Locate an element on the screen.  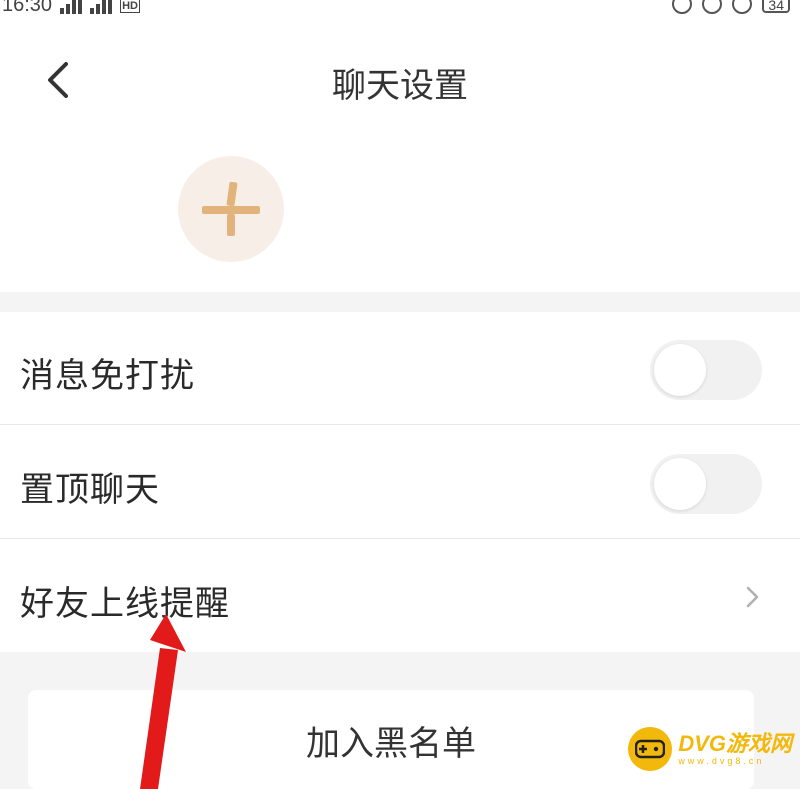
pin-chat-label: 置顶聊天 is located at coordinates (90, 490).